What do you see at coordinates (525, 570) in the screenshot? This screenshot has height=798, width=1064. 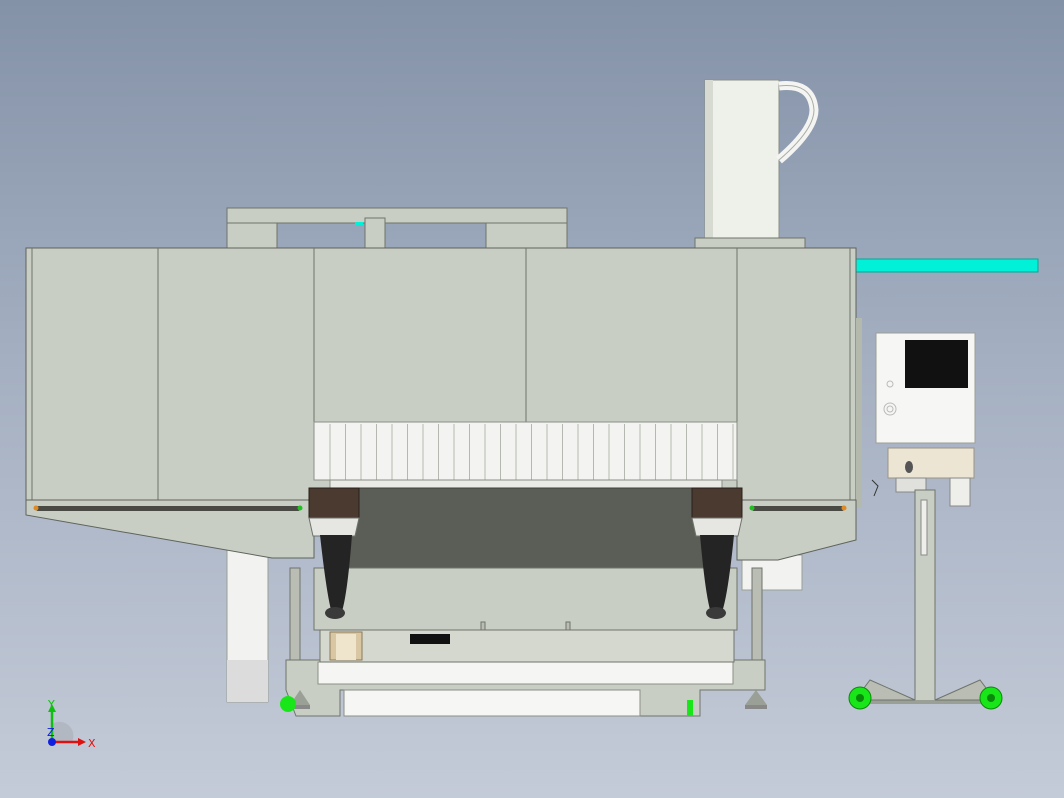 I see `loading-opening` at bounding box center [525, 570].